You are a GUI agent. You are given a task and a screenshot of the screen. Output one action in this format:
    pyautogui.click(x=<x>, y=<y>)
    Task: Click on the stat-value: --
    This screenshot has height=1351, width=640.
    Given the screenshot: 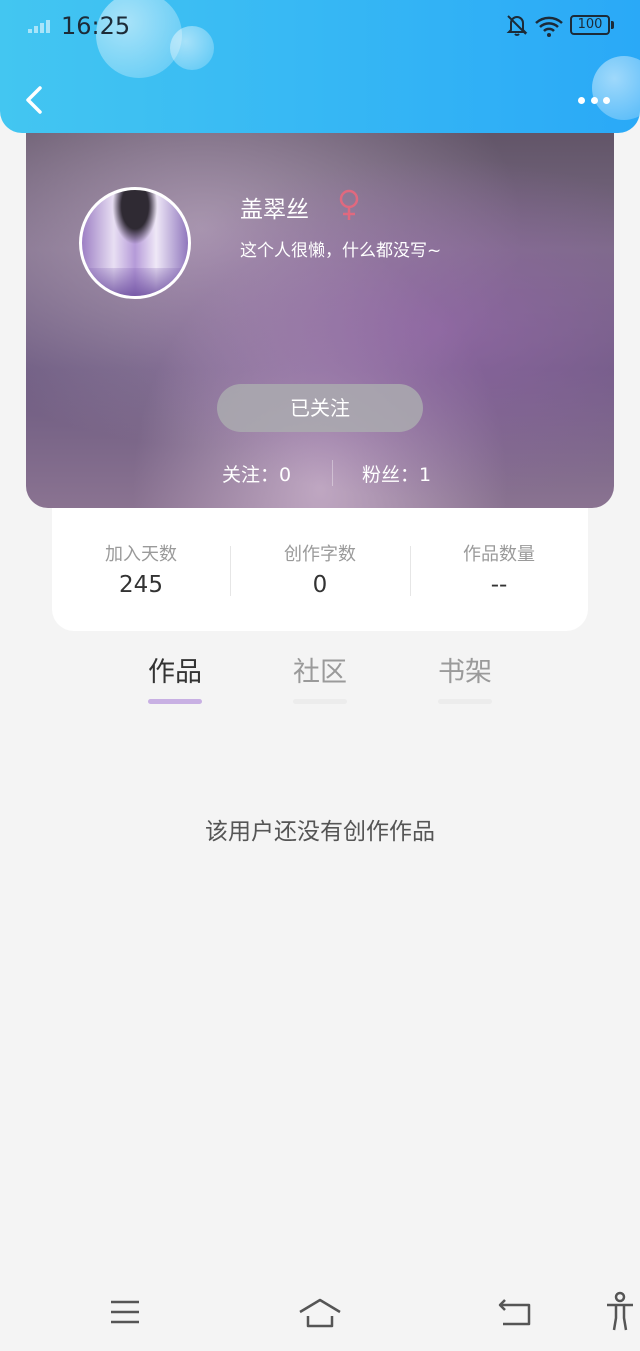 What is the action you would take?
    pyautogui.click(x=499, y=585)
    